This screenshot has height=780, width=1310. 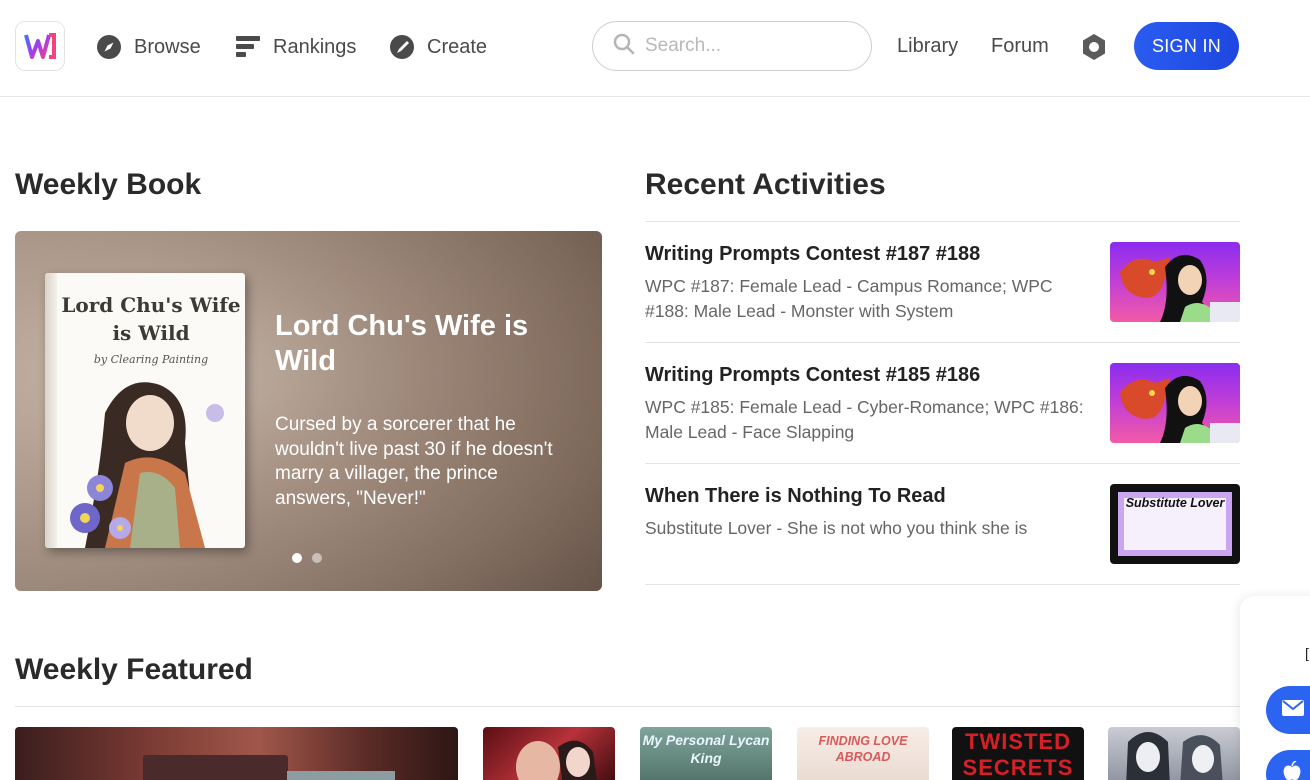 What do you see at coordinates (750, 46) in the screenshot?
I see `search-input` at bounding box center [750, 46].